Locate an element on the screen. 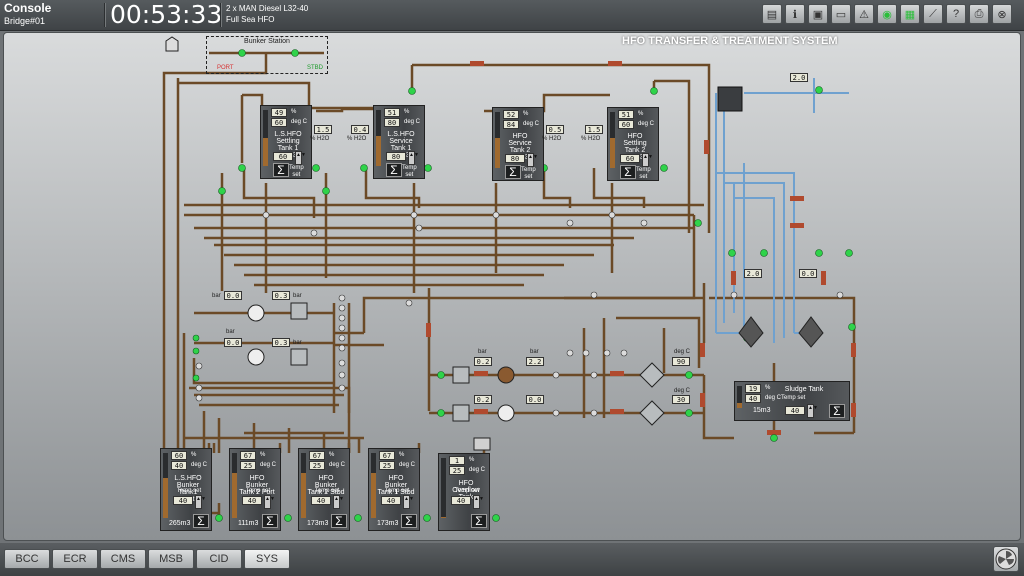 This screenshot has height=576, width=1024. tank-volume: 173m3 is located at coordinates (388, 523).